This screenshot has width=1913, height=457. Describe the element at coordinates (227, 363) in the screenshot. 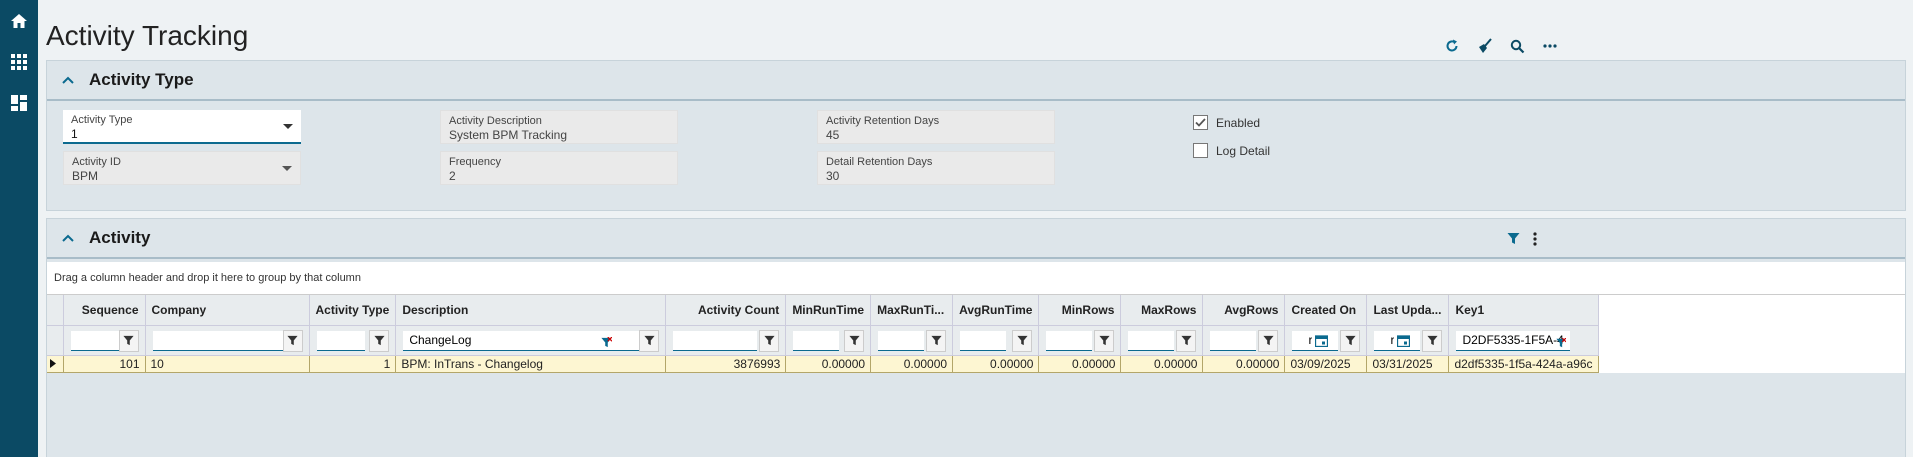

I see `table-cell: 10` at that location.